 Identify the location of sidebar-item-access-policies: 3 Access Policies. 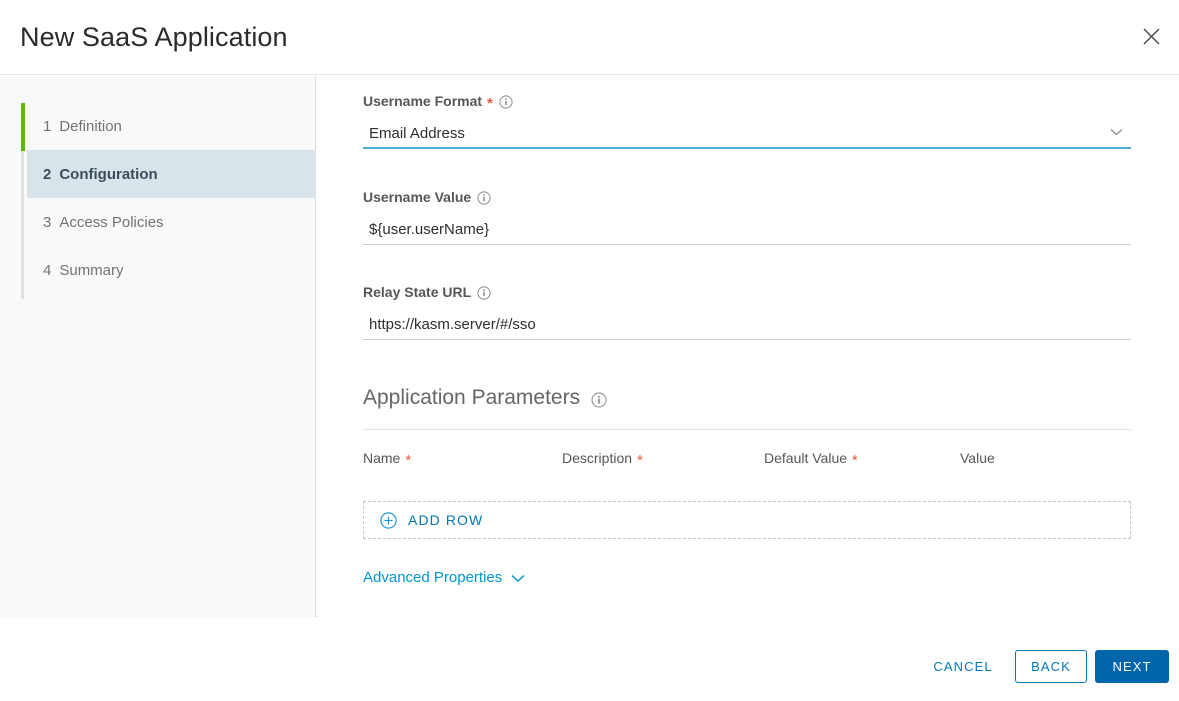
(158, 222).